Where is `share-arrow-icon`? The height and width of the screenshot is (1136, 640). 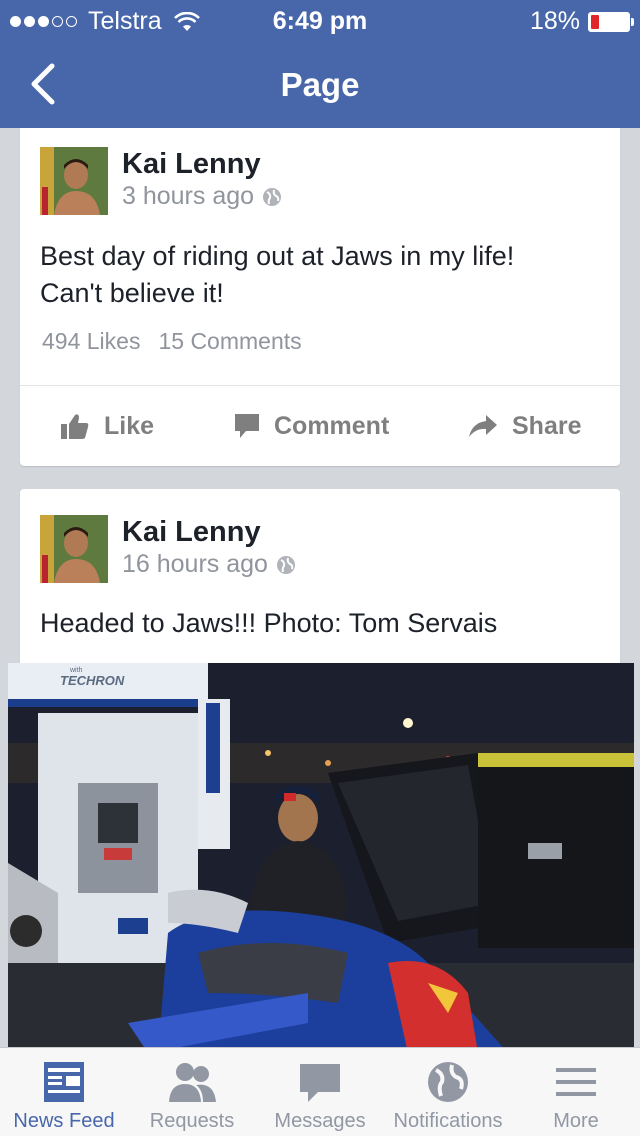
share-arrow-icon is located at coordinates (483, 426).